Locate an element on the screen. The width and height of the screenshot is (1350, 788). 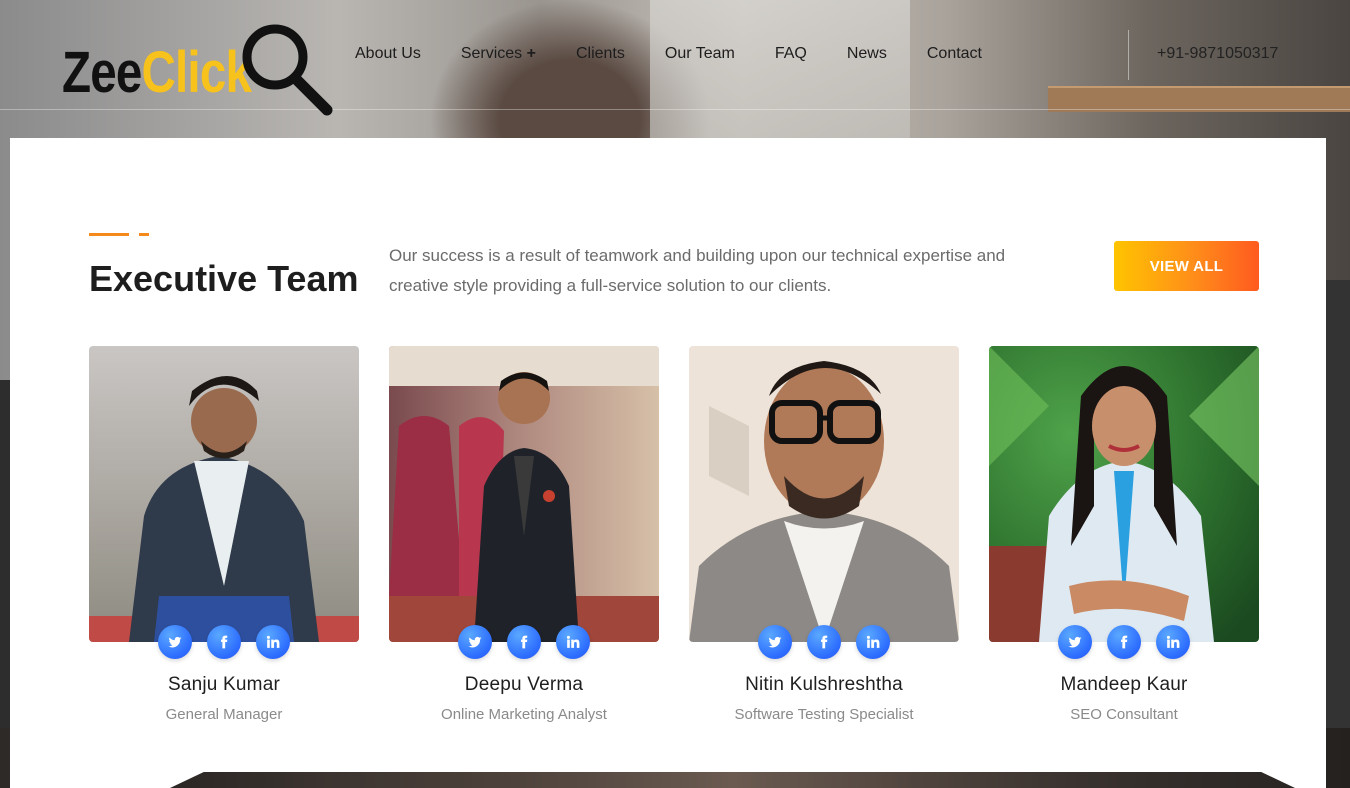
nav-services: Services + is located at coordinates (498, 54).